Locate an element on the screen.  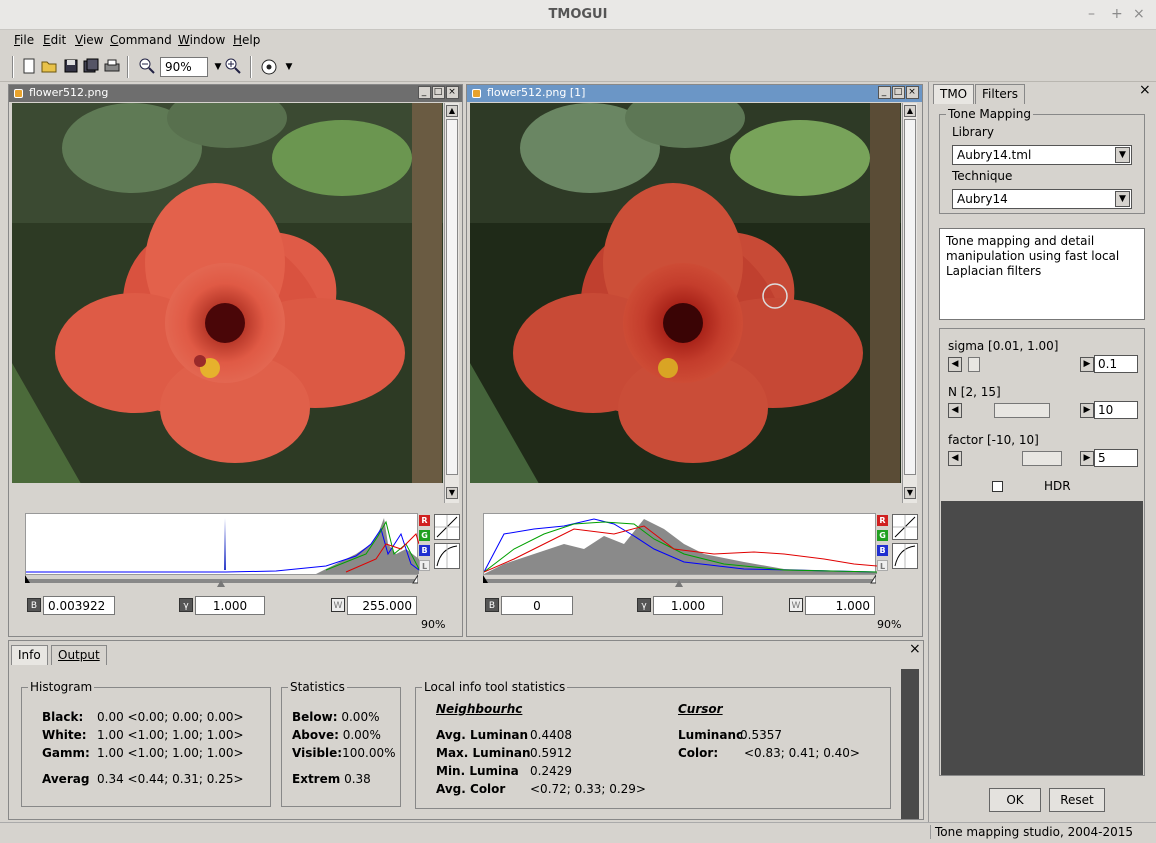
tab-output: Output is located at coordinates (79, 655).